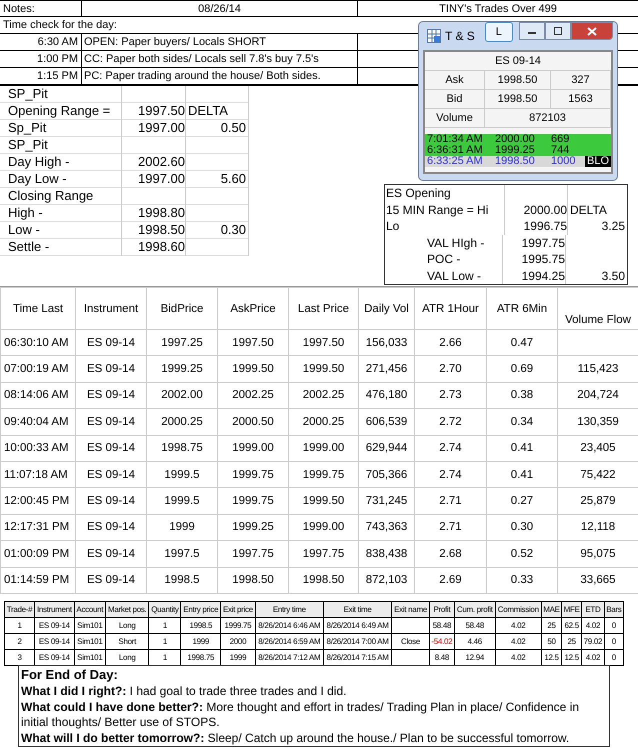 Image resolution: width=638 pixels, height=752 pixels. What do you see at coordinates (19, 609) in the screenshot?
I see `column-header: Trade-#` at bounding box center [19, 609].